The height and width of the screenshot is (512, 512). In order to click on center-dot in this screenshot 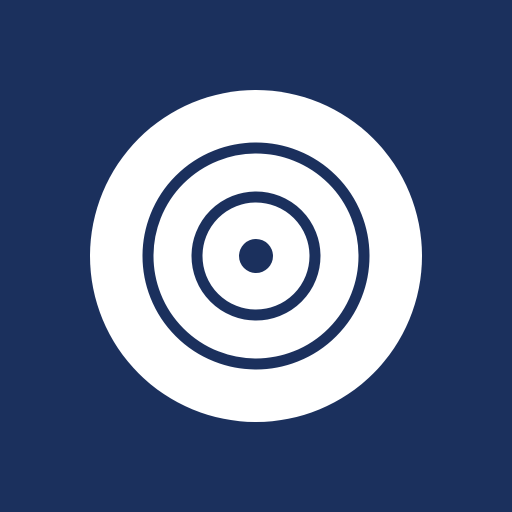, I will do `click(256, 256)`.